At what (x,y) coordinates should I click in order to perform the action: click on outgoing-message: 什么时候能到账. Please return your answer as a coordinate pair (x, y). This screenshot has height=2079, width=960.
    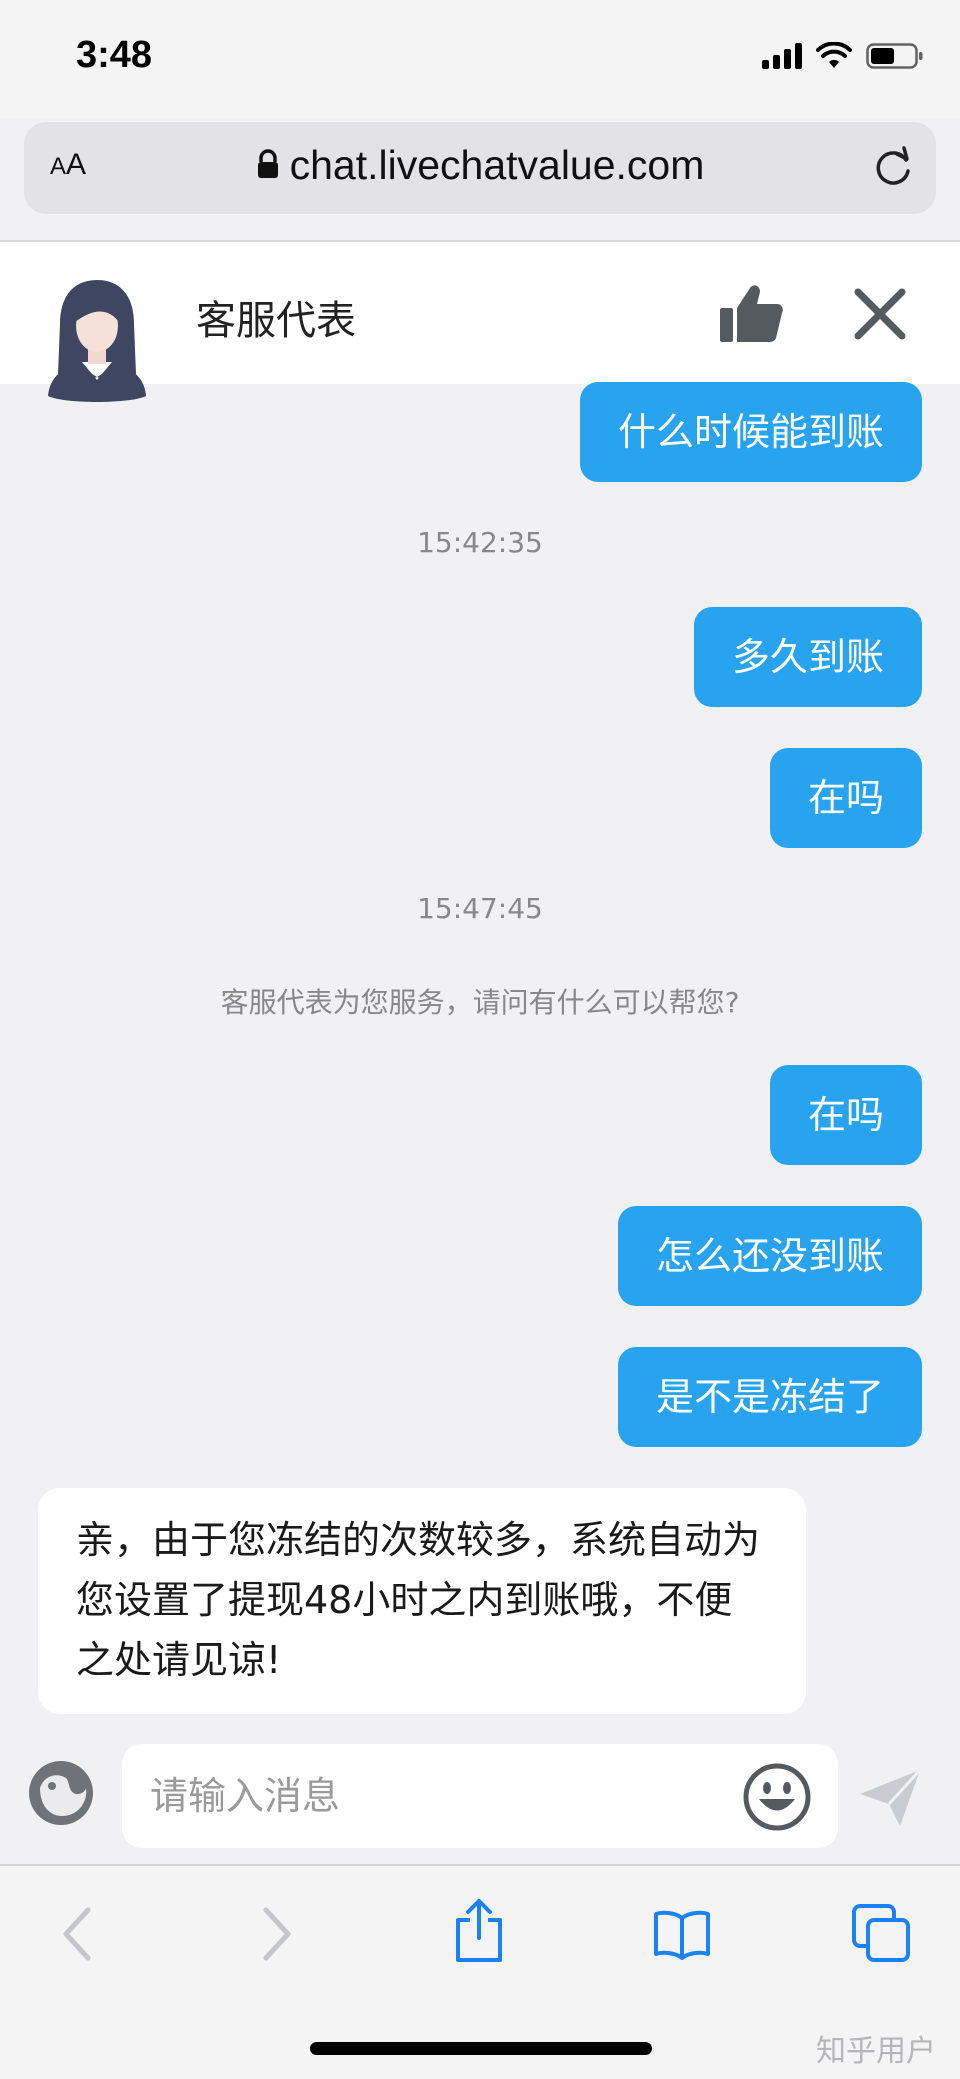
    Looking at the image, I should click on (750, 432).